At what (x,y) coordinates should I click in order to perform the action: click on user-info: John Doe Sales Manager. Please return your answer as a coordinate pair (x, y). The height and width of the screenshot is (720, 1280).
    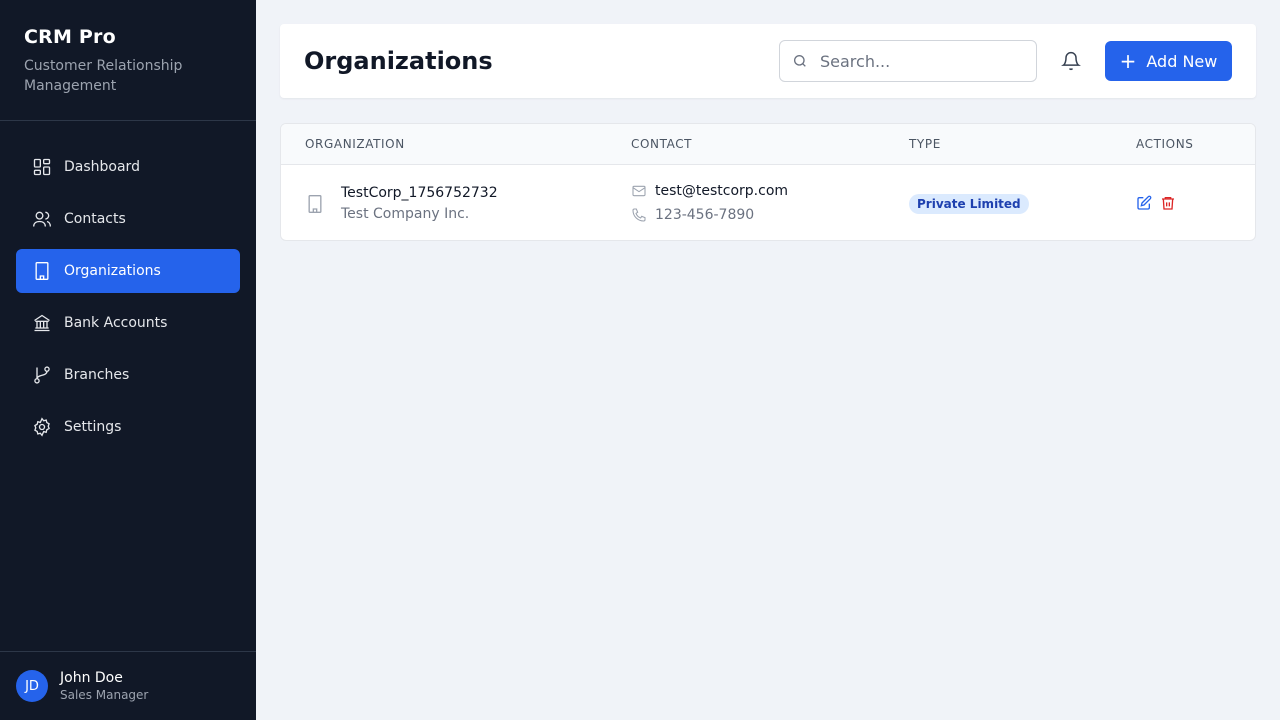
    Looking at the image, I should click on (104, 686).